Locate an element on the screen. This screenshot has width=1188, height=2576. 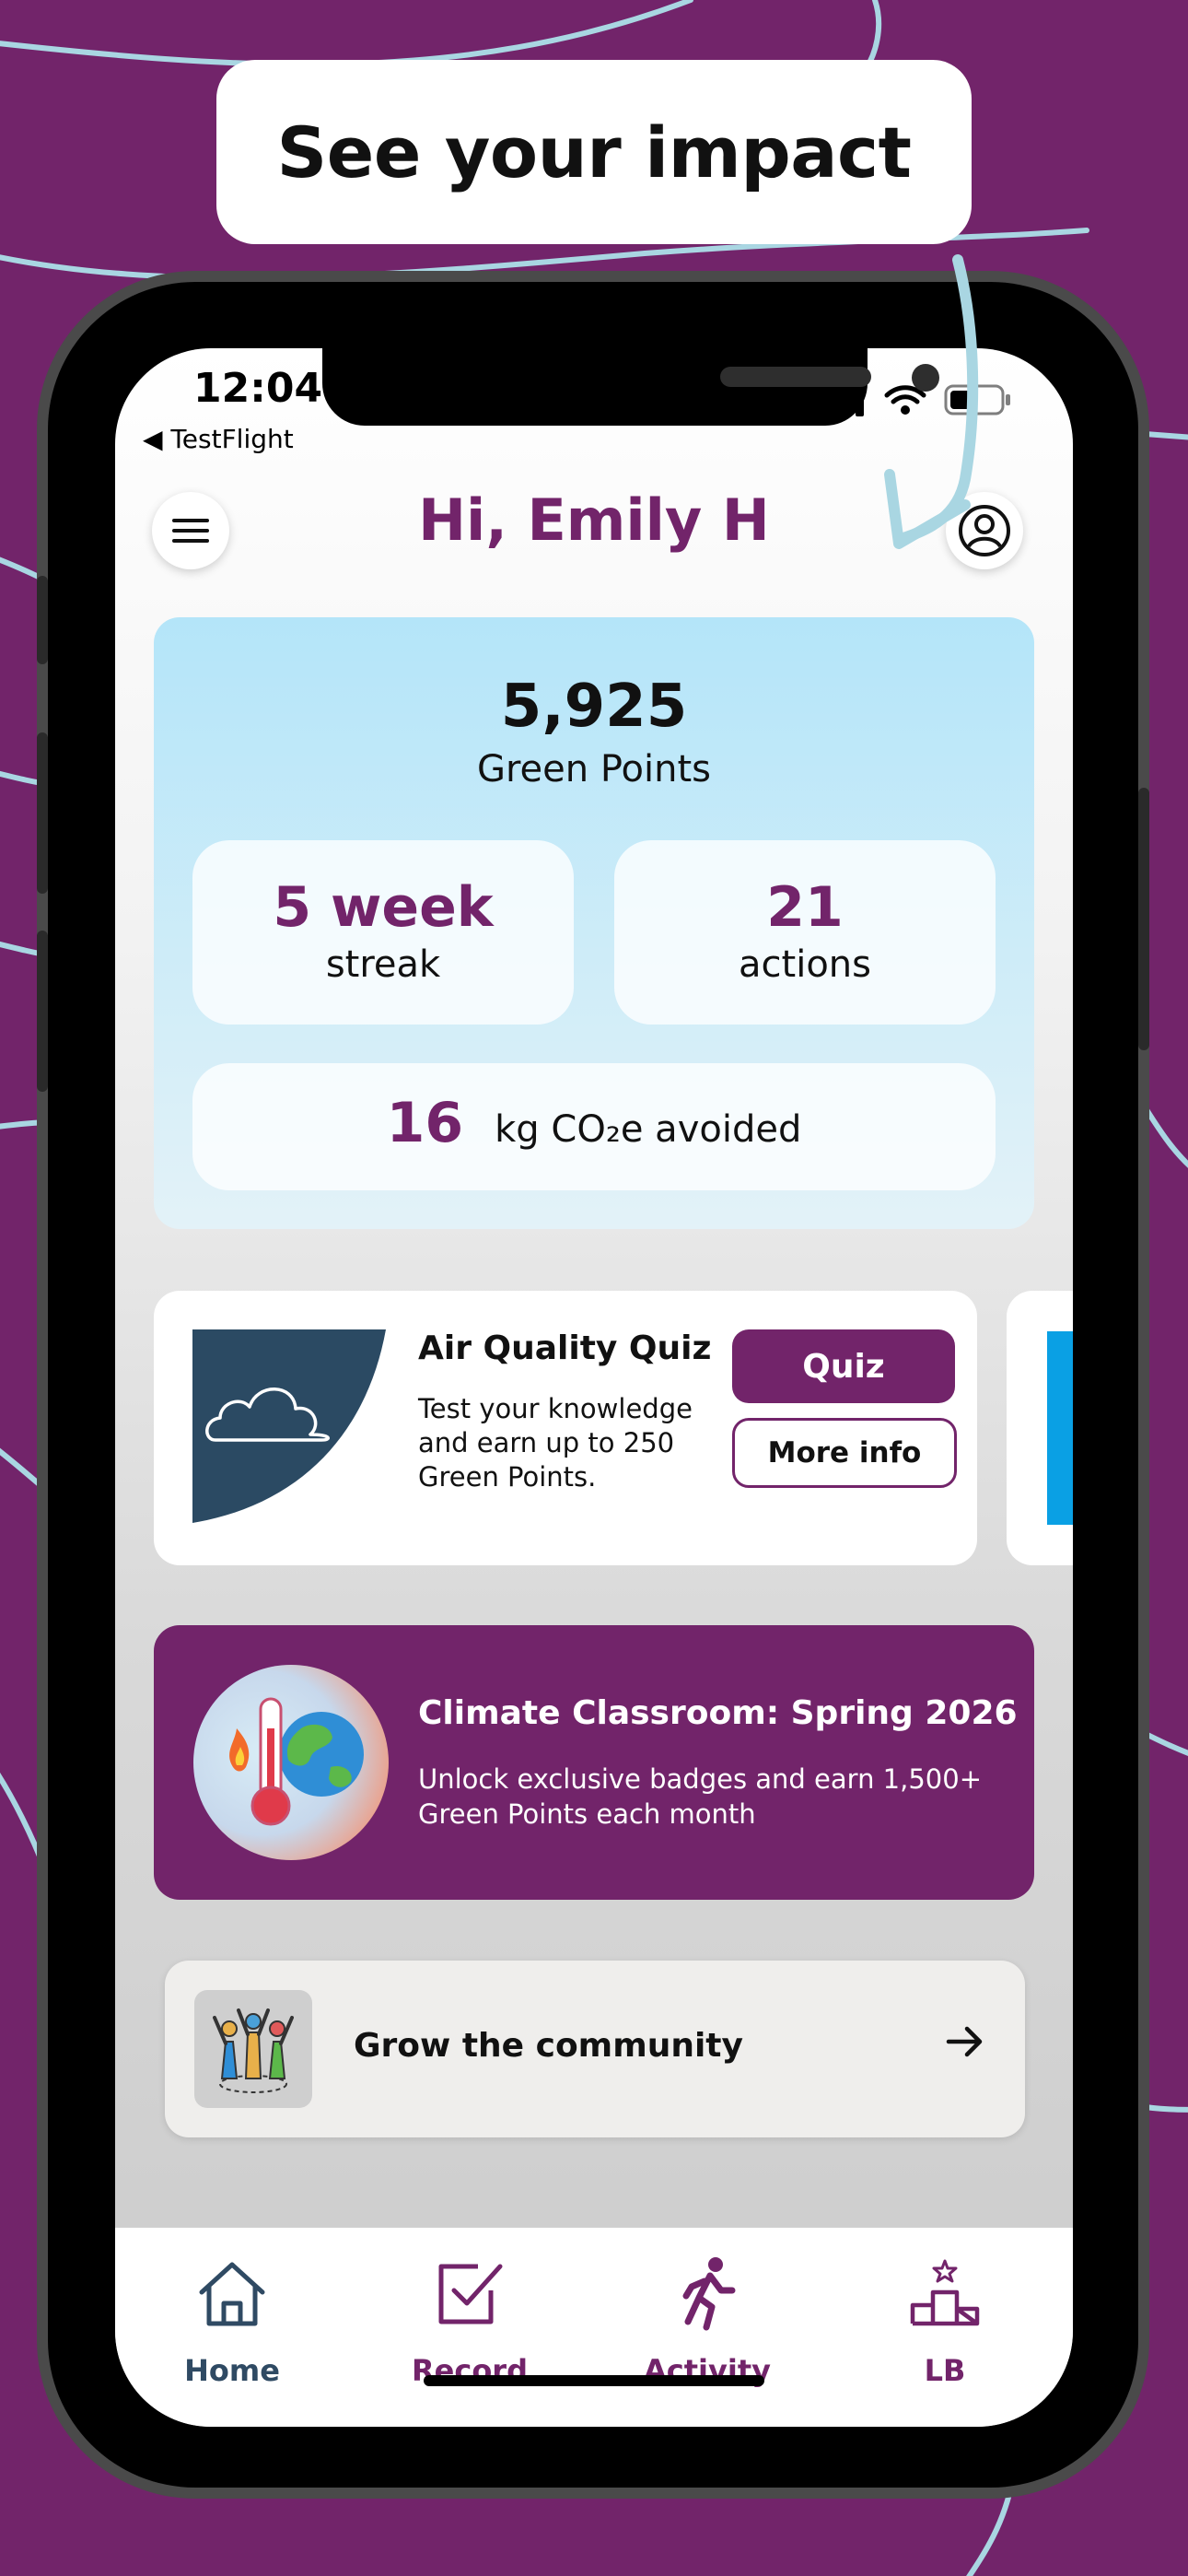
front-camera is located at coordinates (925, 378).